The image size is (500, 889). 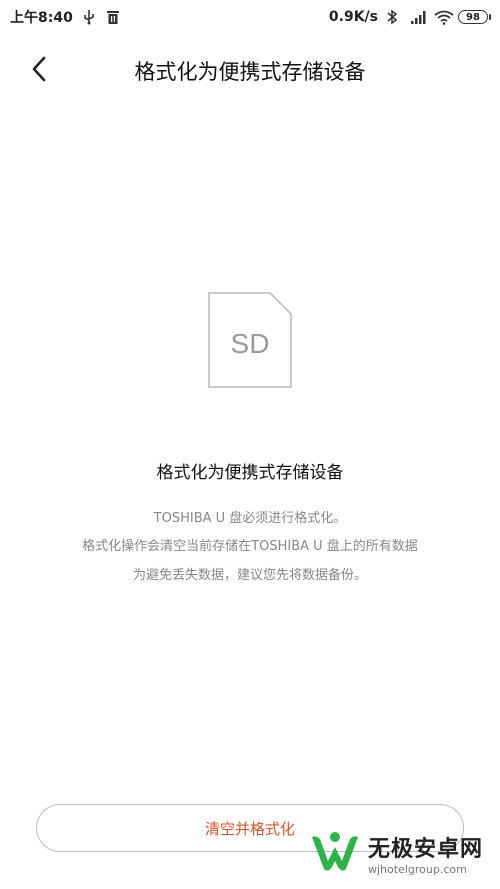 What do you see at coordinates (417, 869) in the screenshot?
I see `watermark-url: wjhotelgroup.com` at bounding box center [417, 869].